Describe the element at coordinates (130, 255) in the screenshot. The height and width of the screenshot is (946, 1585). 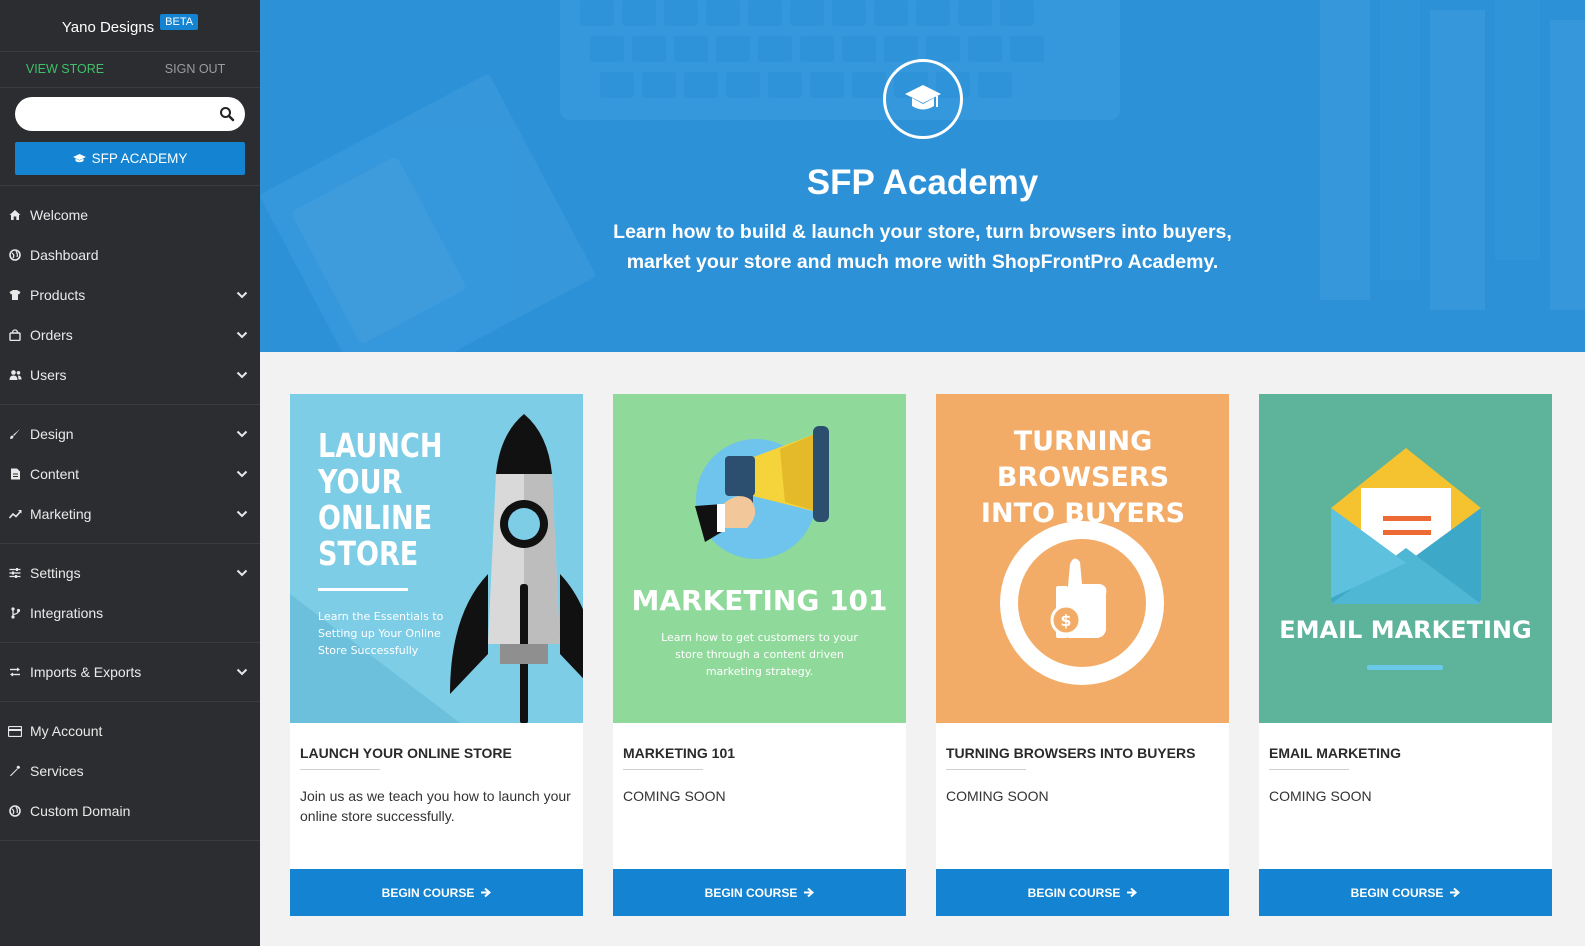
I see `sidebar-item-dashboard: Dashboard` at that location.